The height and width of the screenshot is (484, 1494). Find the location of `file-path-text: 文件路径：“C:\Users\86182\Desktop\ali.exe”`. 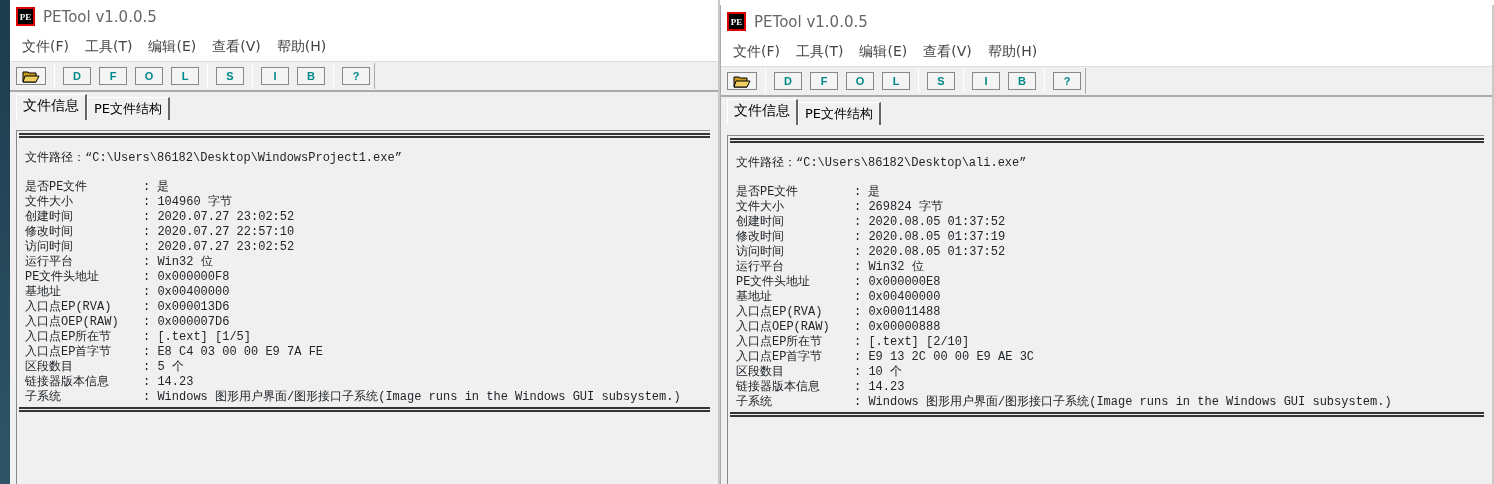

file-path-text: 文件路径：“C:\Users\86182\Desktop\ali.exe” is located at coordinates (881, 163).